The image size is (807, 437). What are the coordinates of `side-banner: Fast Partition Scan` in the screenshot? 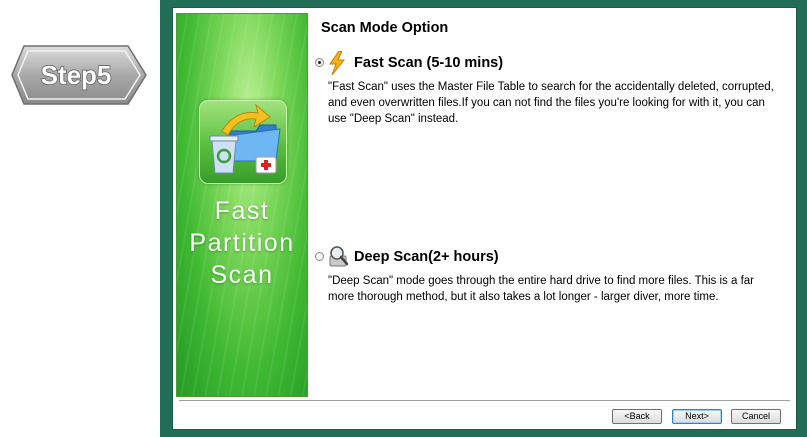 It's located at (242, 205).